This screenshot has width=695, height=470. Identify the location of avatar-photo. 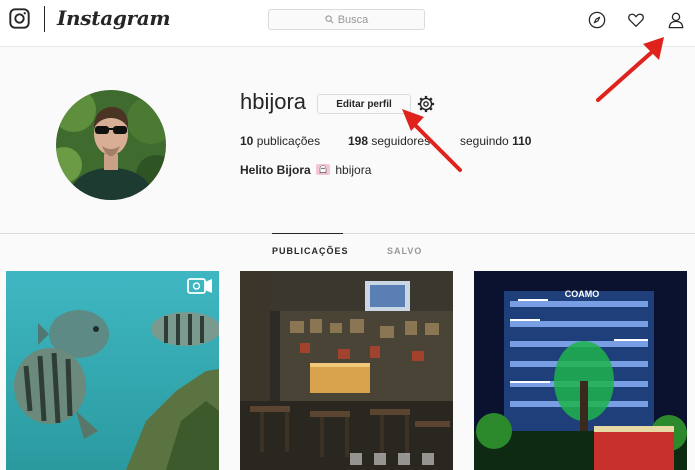
(111, 145).